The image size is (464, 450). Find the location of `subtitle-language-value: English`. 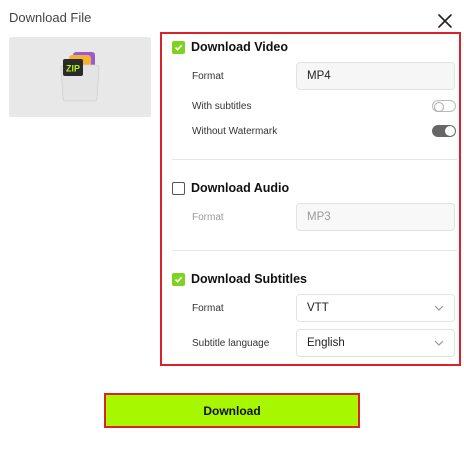

subtitle-language-value: English is located at coordinates (326, 343).